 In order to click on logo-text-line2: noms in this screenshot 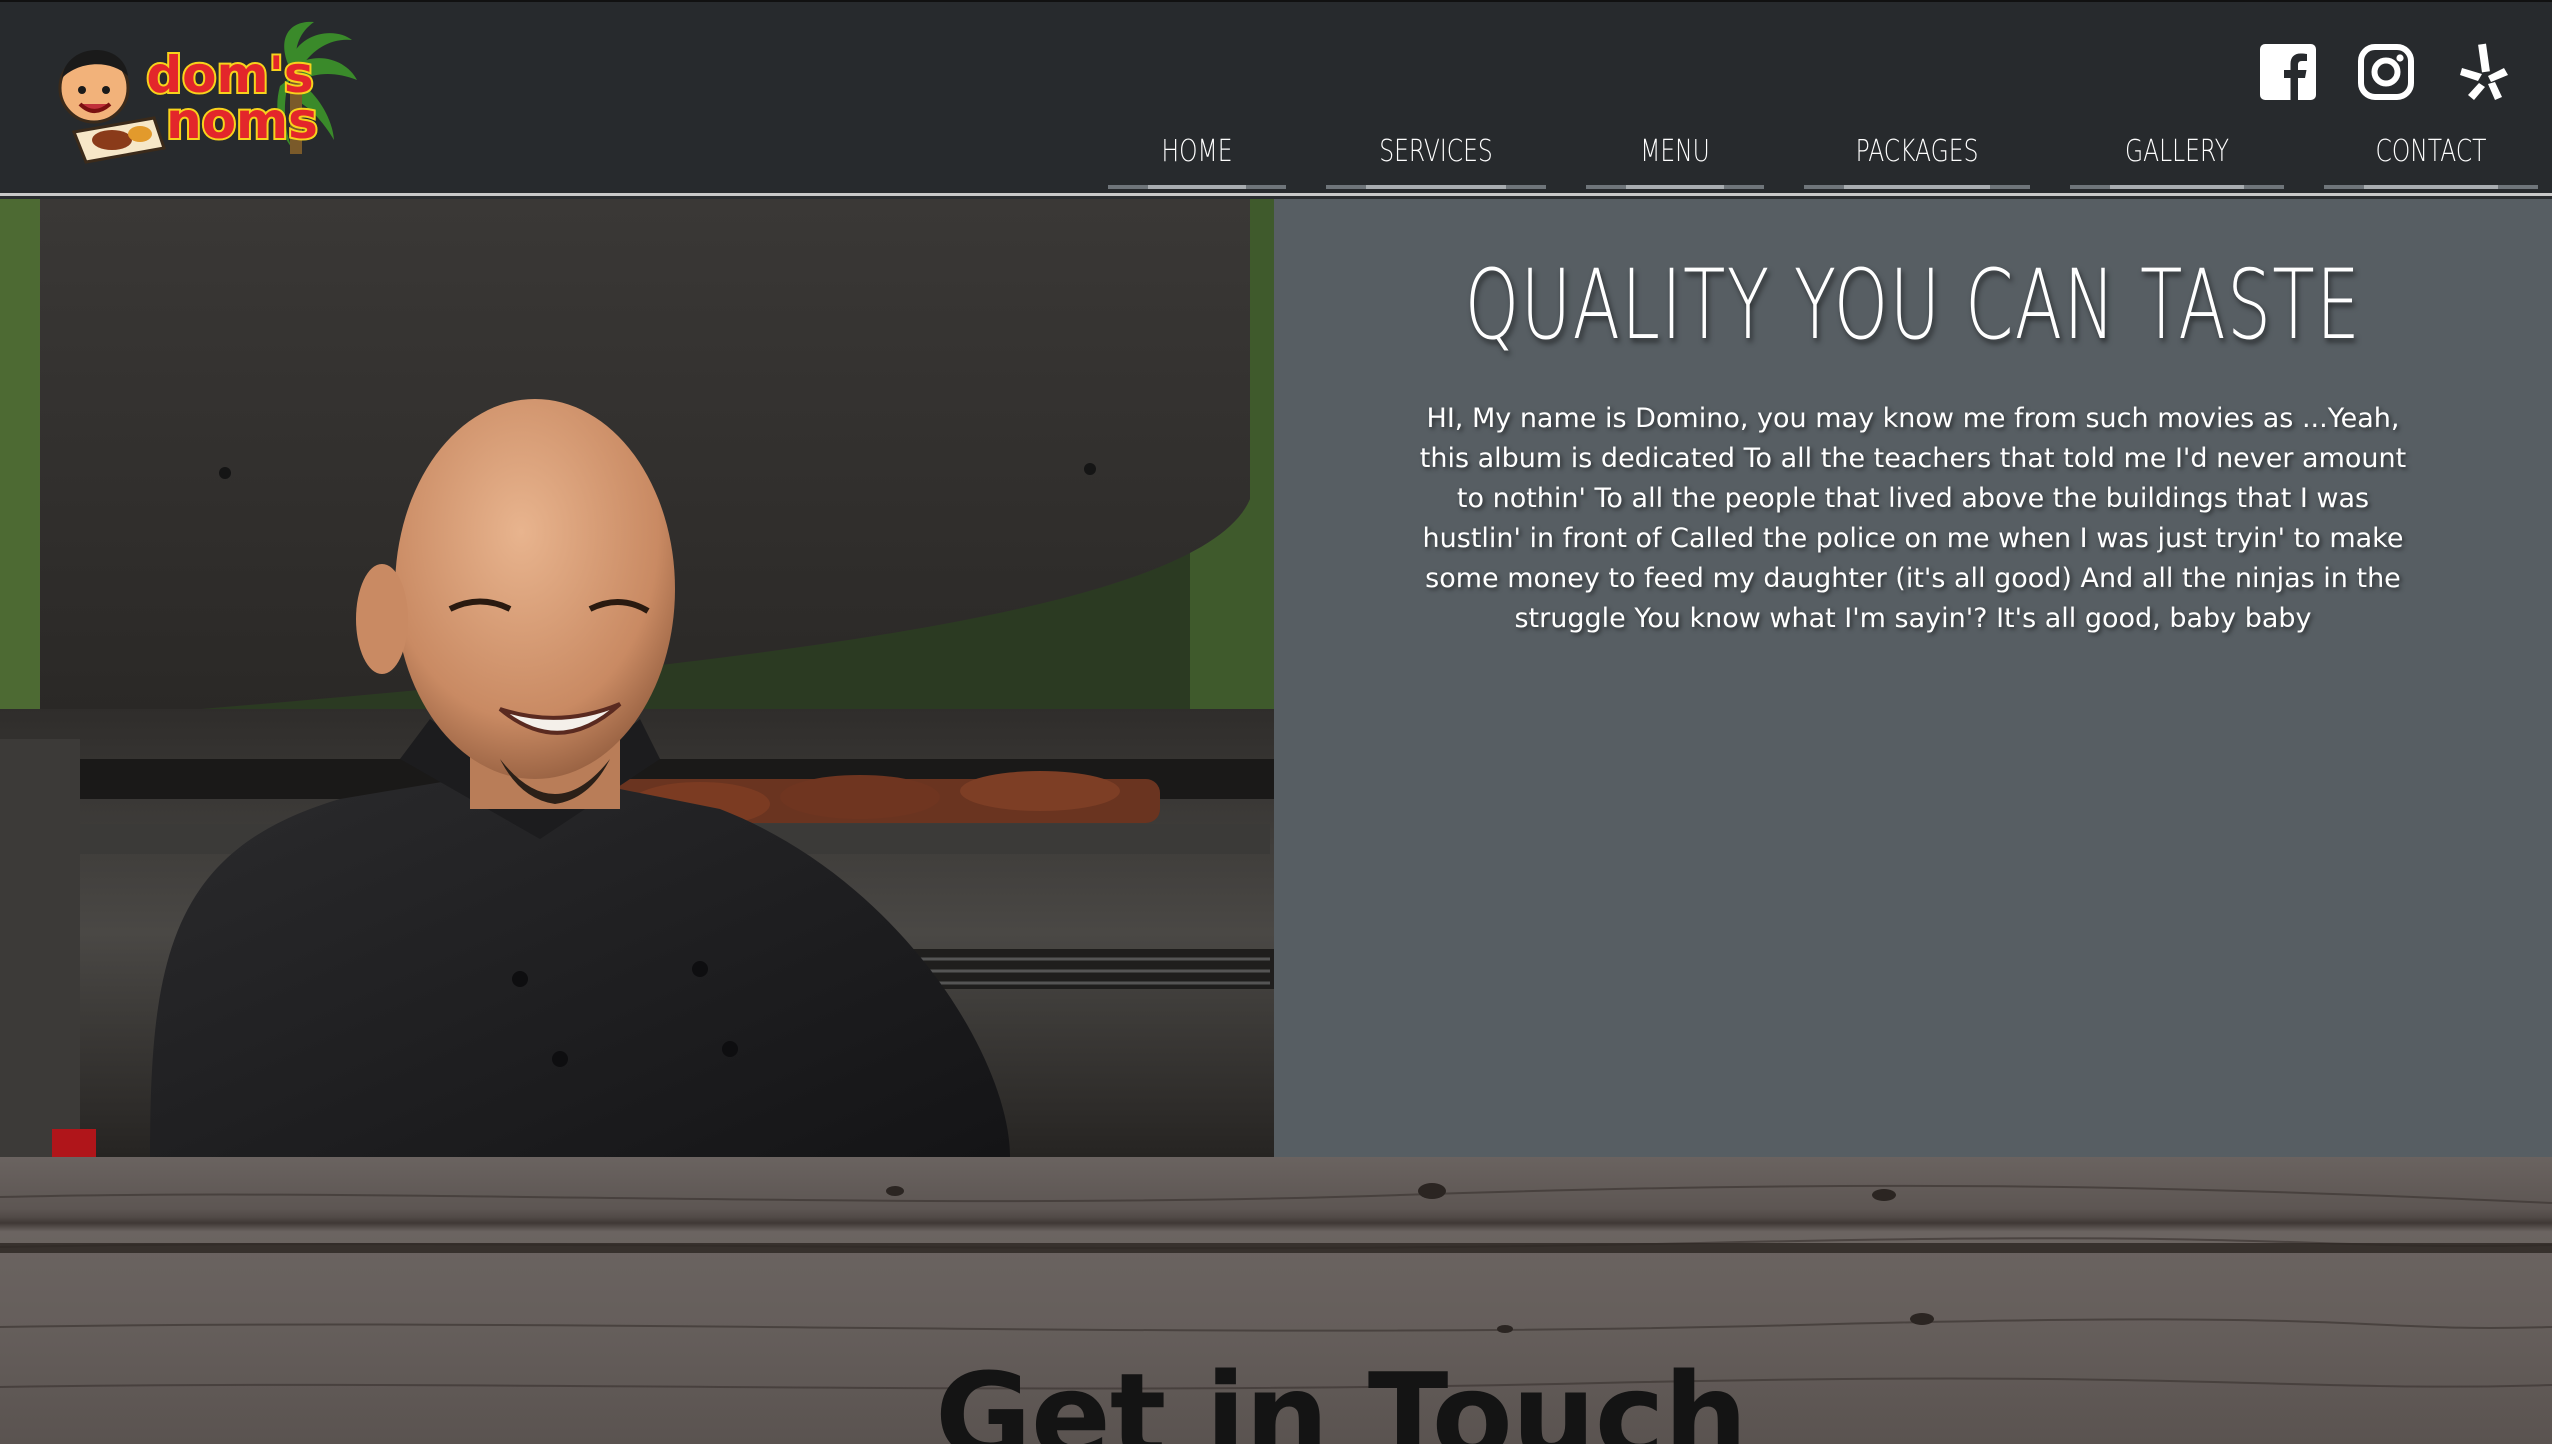, I will do `click(242, 121)`.